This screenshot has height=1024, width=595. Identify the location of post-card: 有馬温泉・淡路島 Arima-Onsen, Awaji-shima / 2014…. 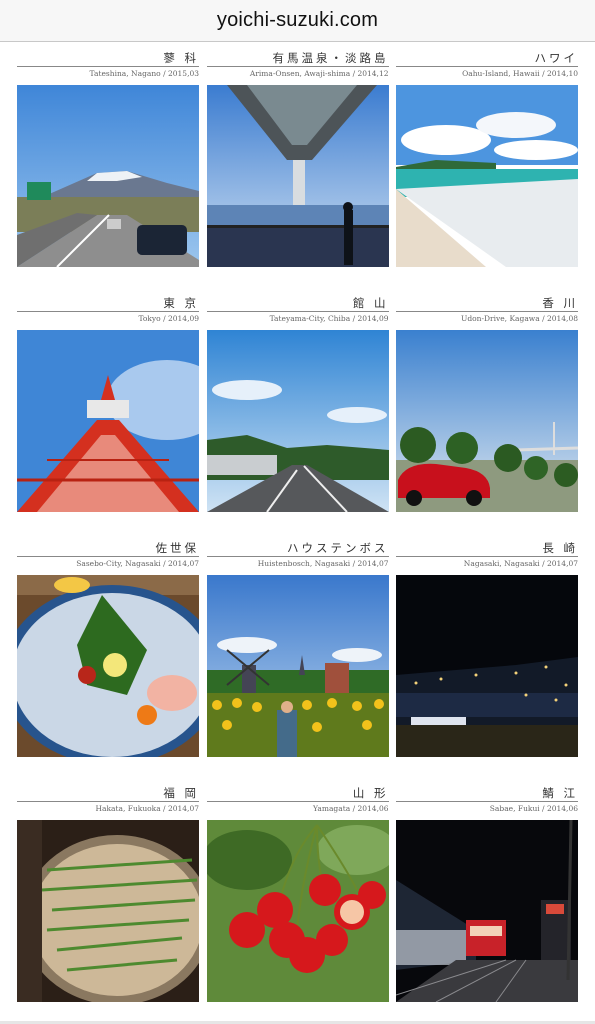
(297, 163).